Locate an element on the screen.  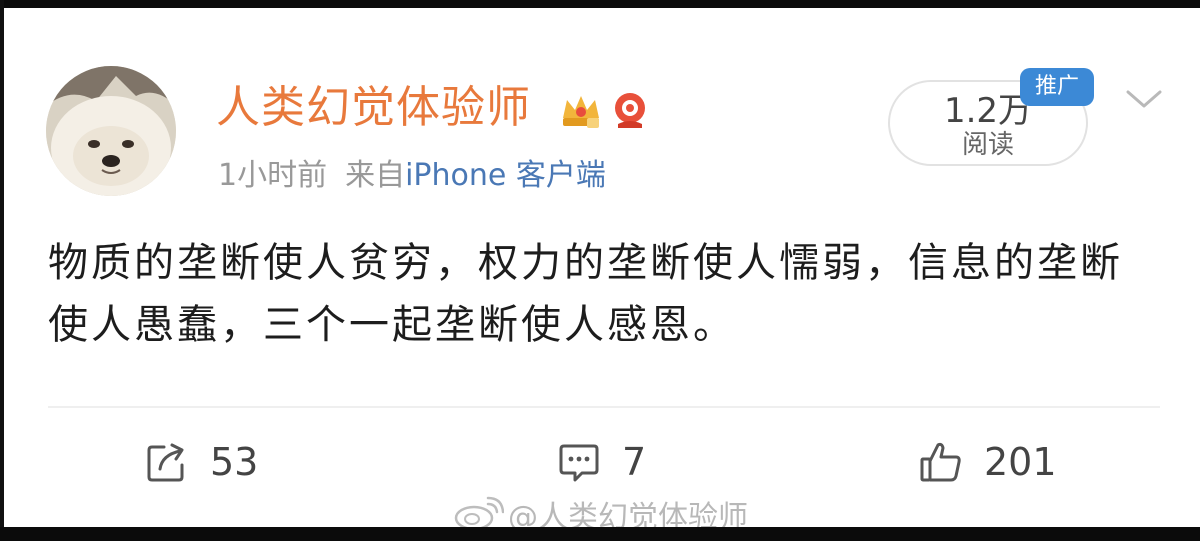
post-meta: 1小时前 来自iPhone 客户端 is located at coordinates (412, 176).